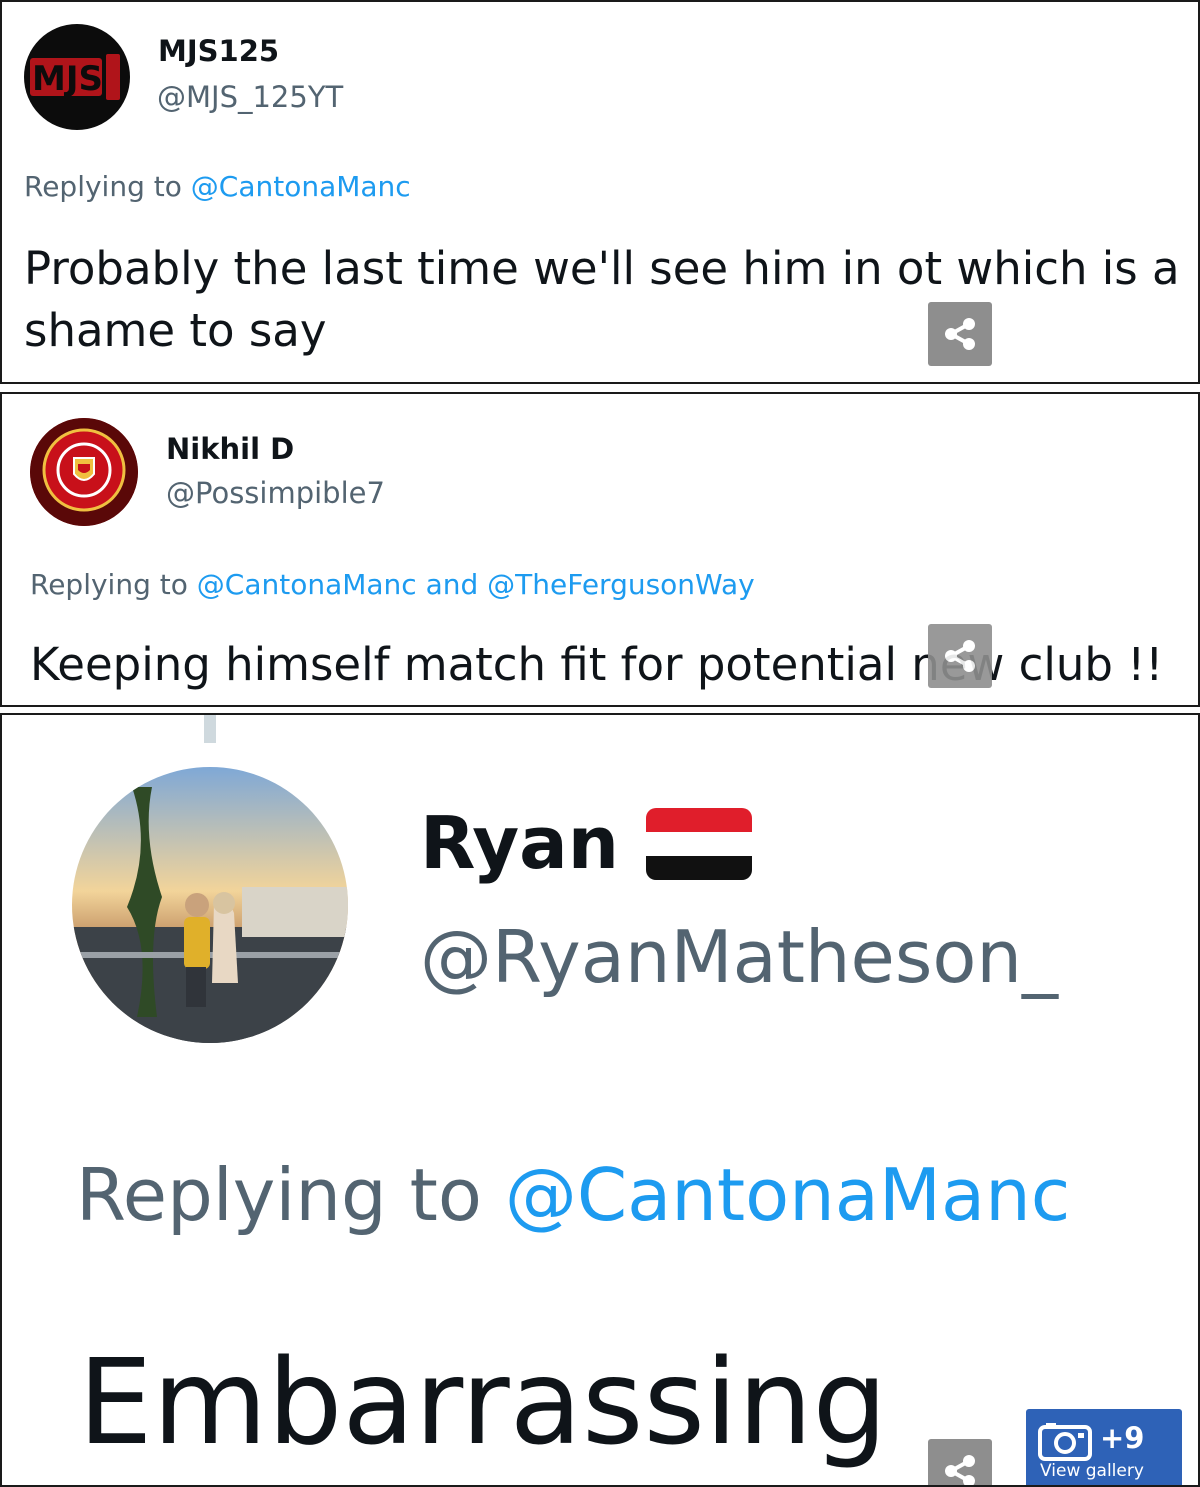  Describe the element at coordinates (1092, 1471) in the screenshot. I see `gallery-label: View gallery` at that location.